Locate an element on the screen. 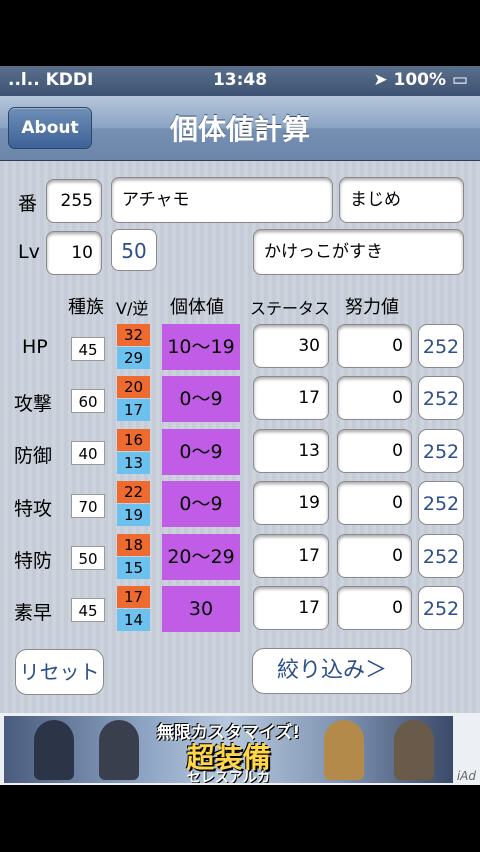  header-ev: 努力値 is located at coordinates (372, 307).